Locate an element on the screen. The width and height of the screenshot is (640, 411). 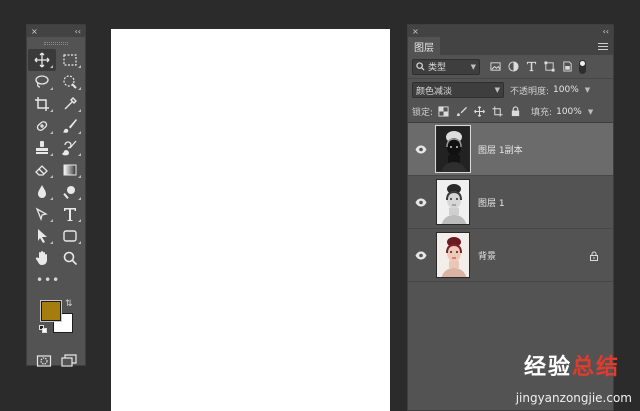
lock-position-icon is located at coordinates (479, 111).